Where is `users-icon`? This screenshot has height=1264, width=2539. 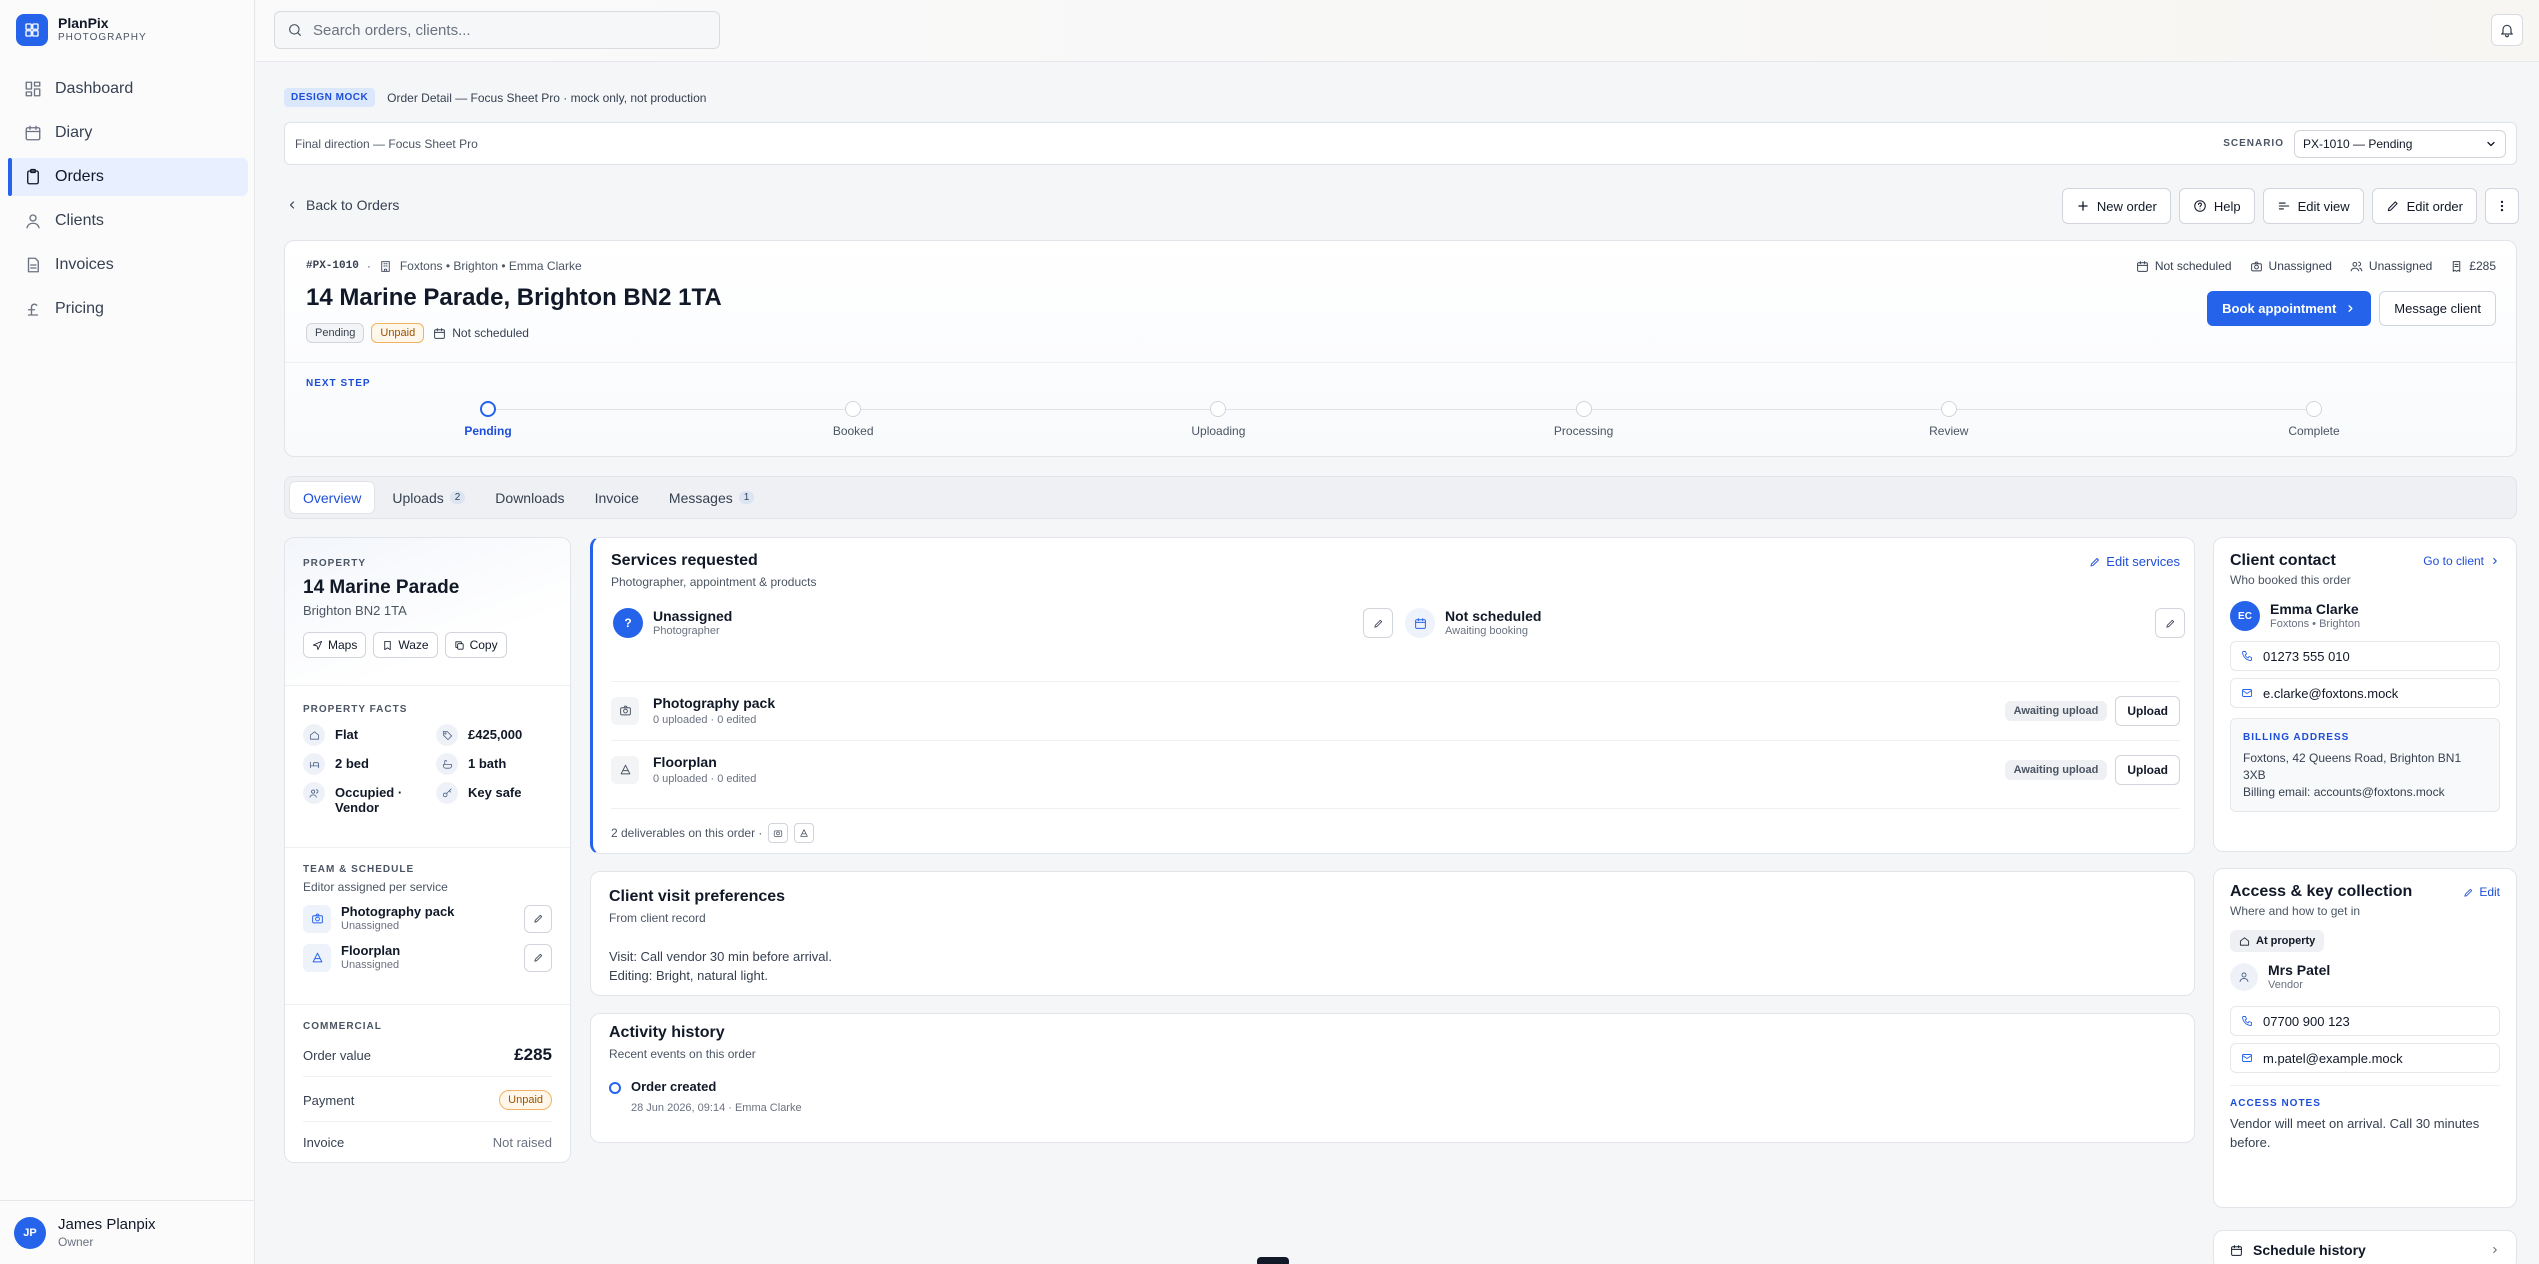 users-icon is located at coordinates (2356, 266).